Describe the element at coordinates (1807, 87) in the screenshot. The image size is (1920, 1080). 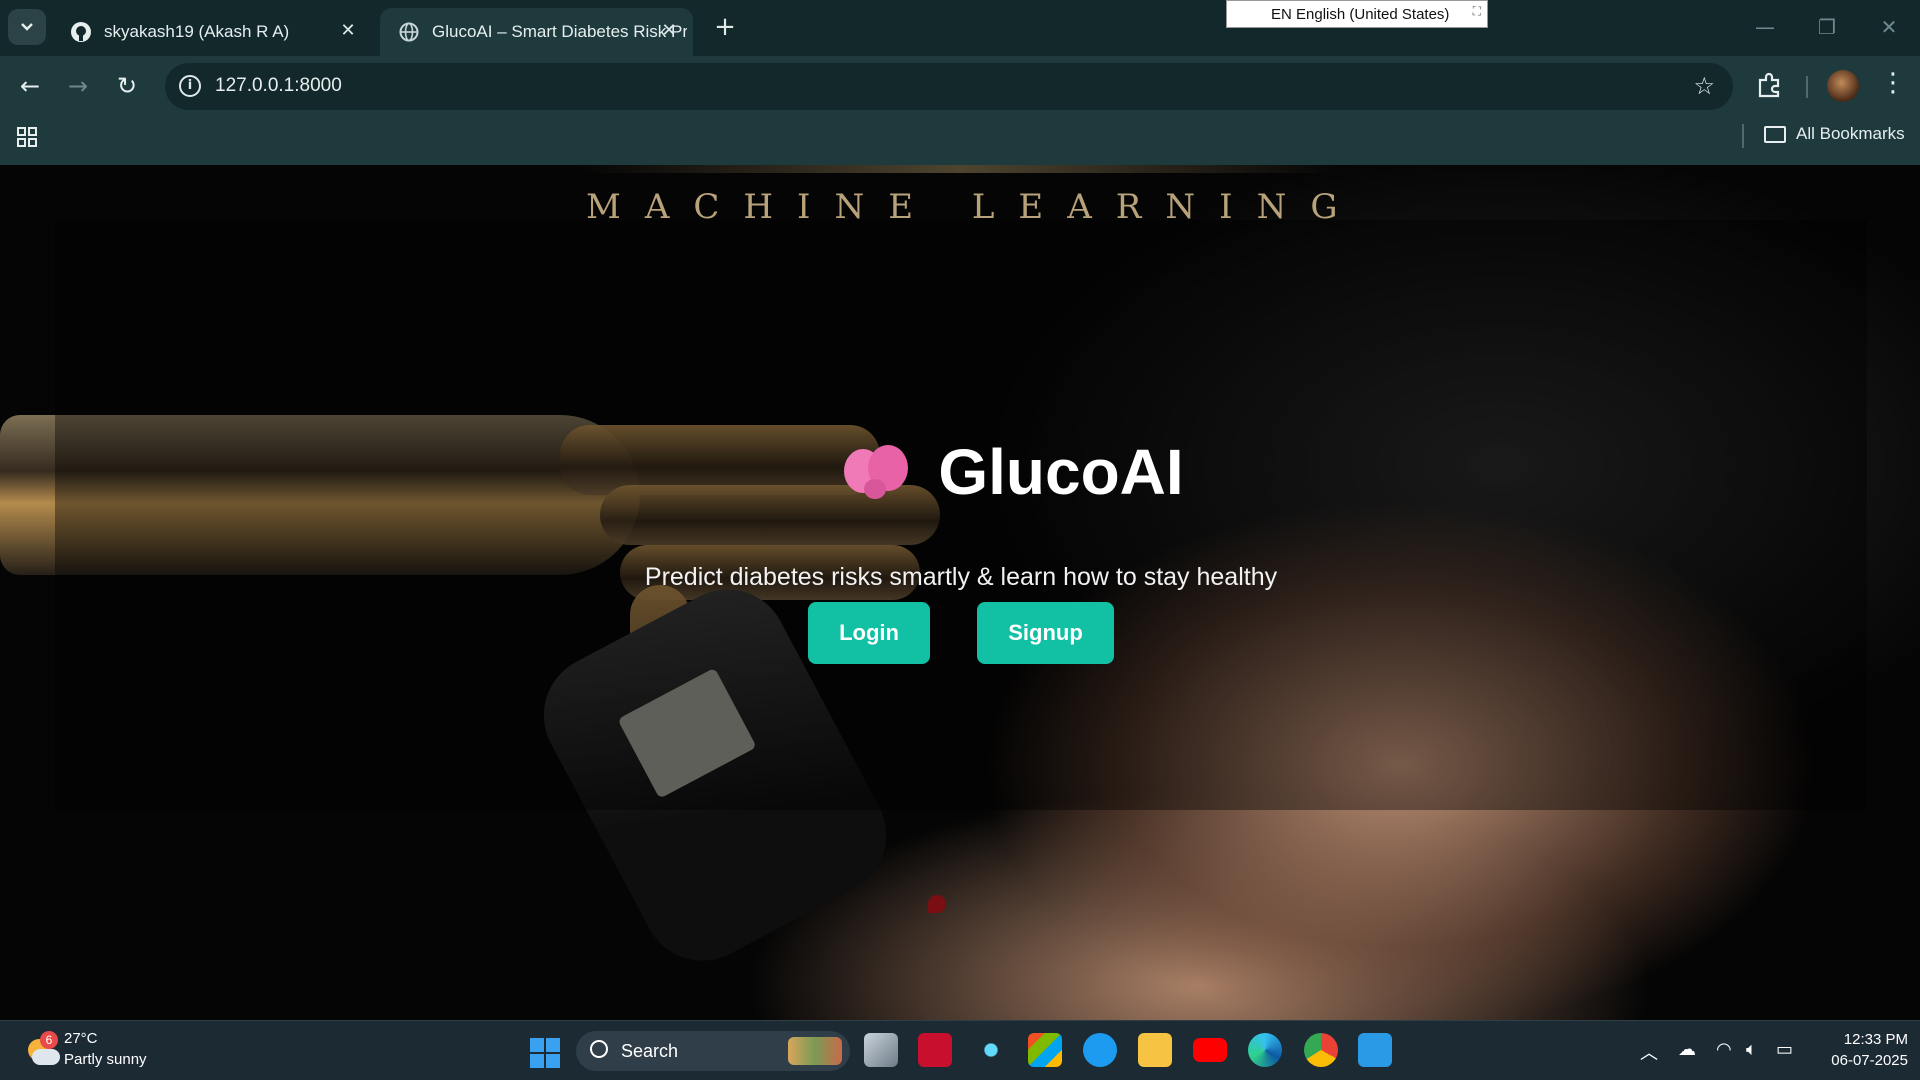
I see `toolbar-divider` at that location.